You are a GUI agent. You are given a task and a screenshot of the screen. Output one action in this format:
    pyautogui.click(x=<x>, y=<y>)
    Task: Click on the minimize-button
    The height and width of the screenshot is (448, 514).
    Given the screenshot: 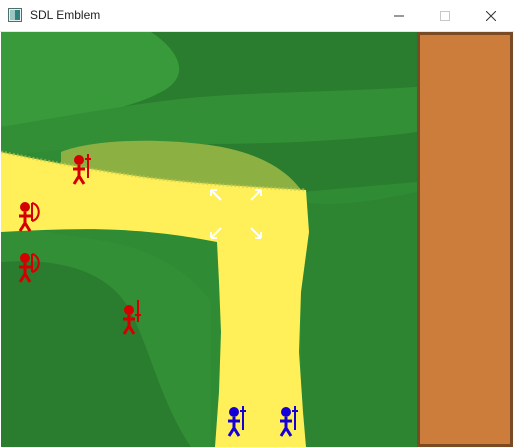 What is the action you would take?
    pyautogui.click(x=399, y=15)
    